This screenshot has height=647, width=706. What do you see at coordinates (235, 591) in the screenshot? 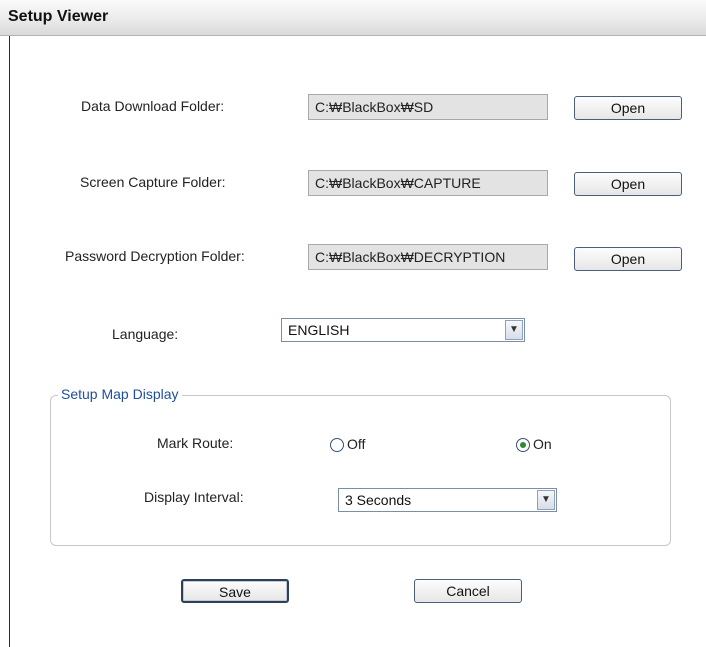
I see `save-button: Save` at bounding box center [235, 591].